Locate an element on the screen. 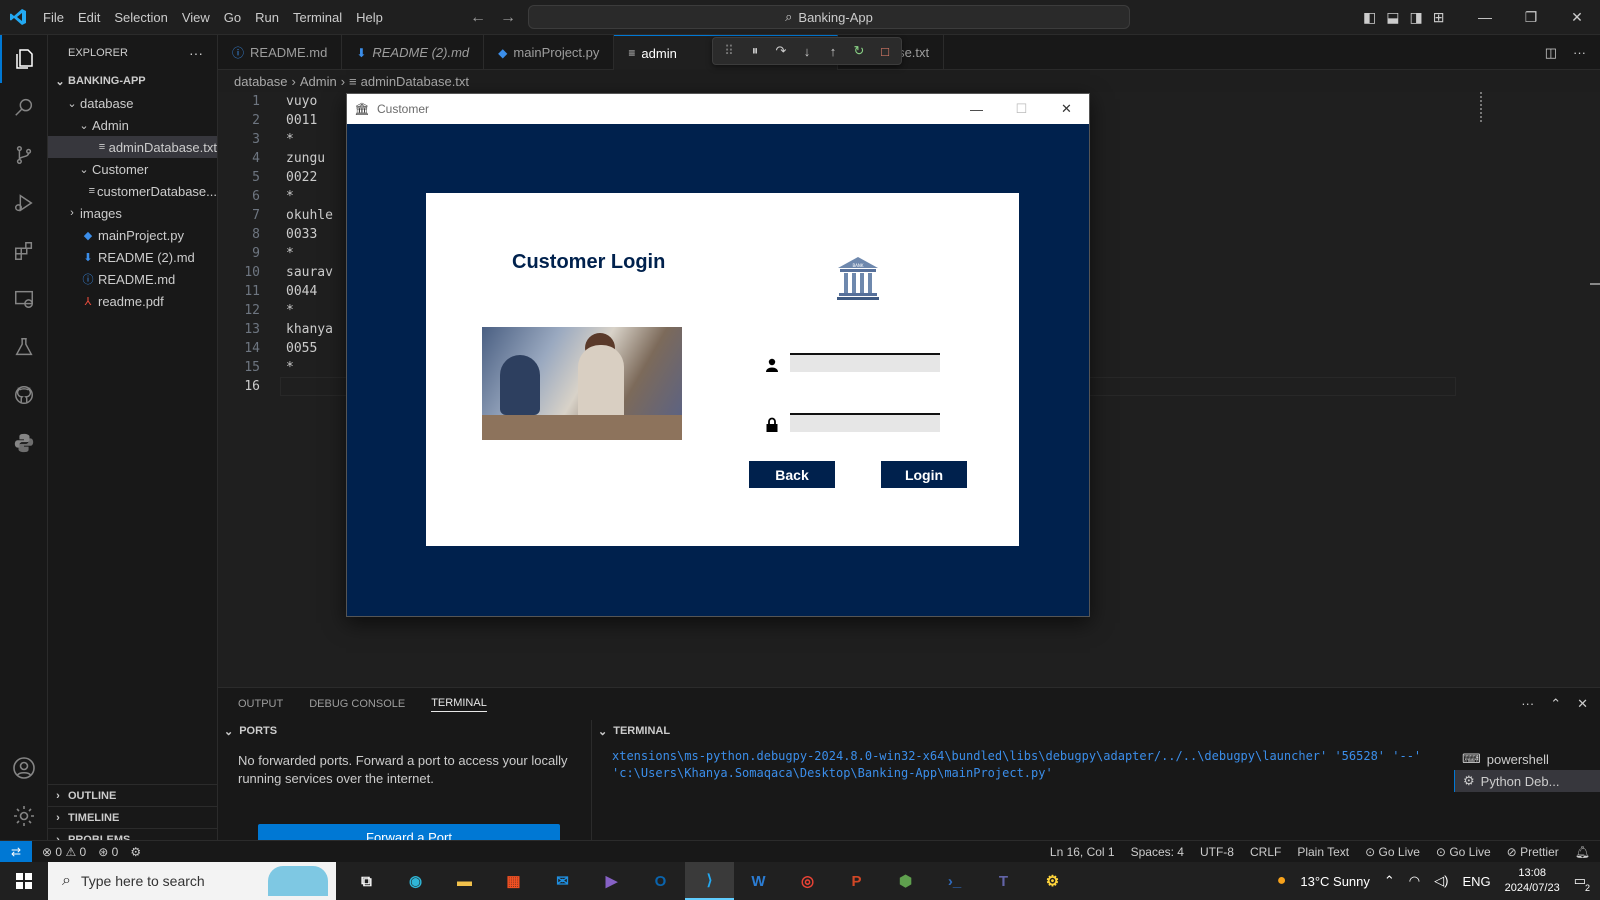  terminal-header: ⌄ TERMINAL is located at coordinates (1096, 731).